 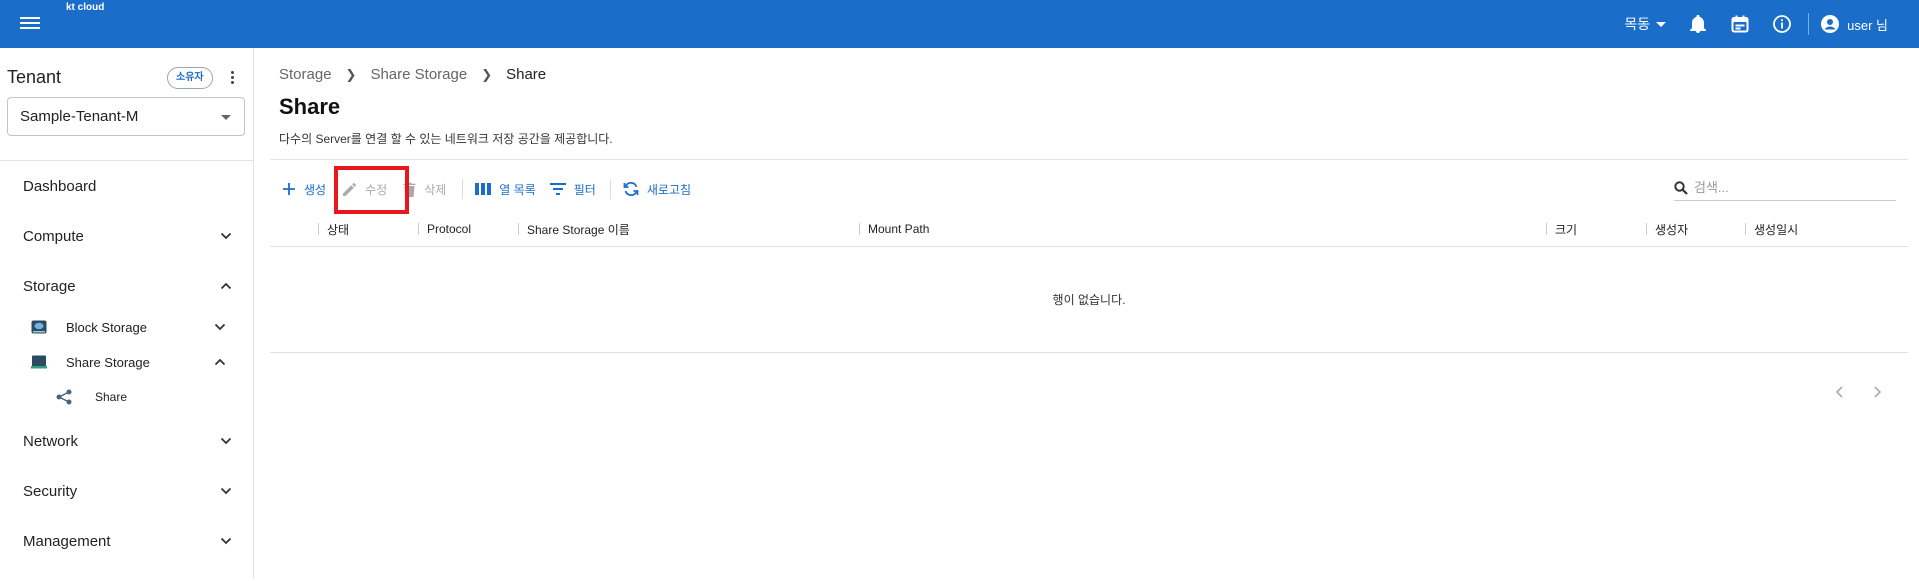 I want to click on sidebar-item-label: Security, so click(x=50, y=491).